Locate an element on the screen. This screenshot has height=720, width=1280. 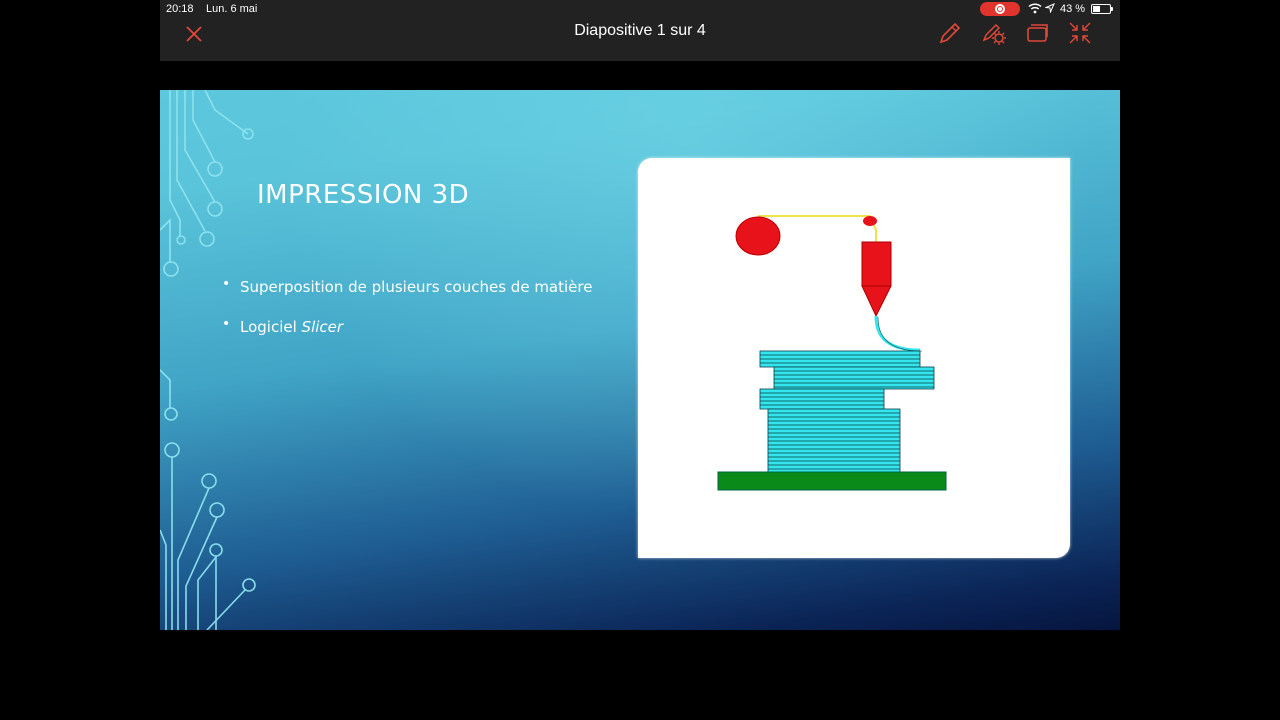
build-plate is located at coordinates (832, 481).